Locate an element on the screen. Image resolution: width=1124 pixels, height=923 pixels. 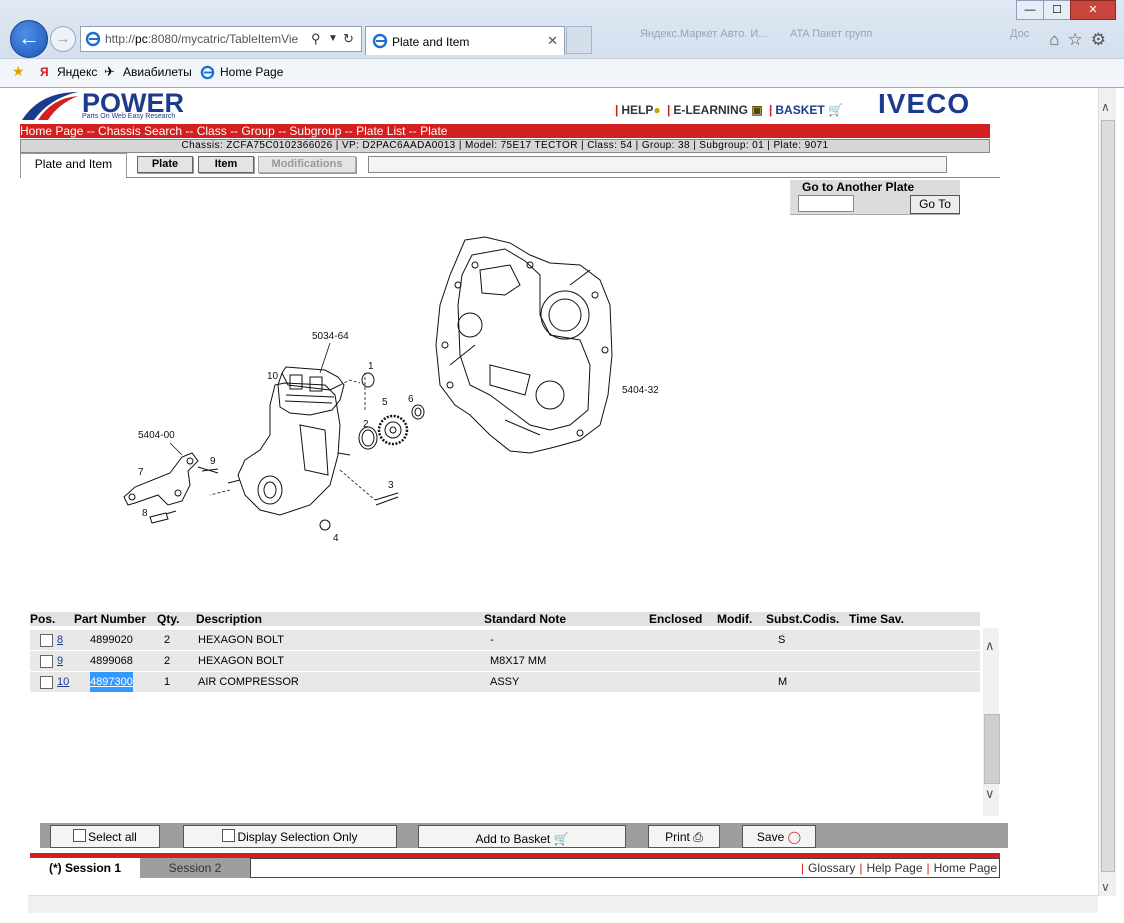
favorite-link-home: Home Page is located at coordinates (251, 72).